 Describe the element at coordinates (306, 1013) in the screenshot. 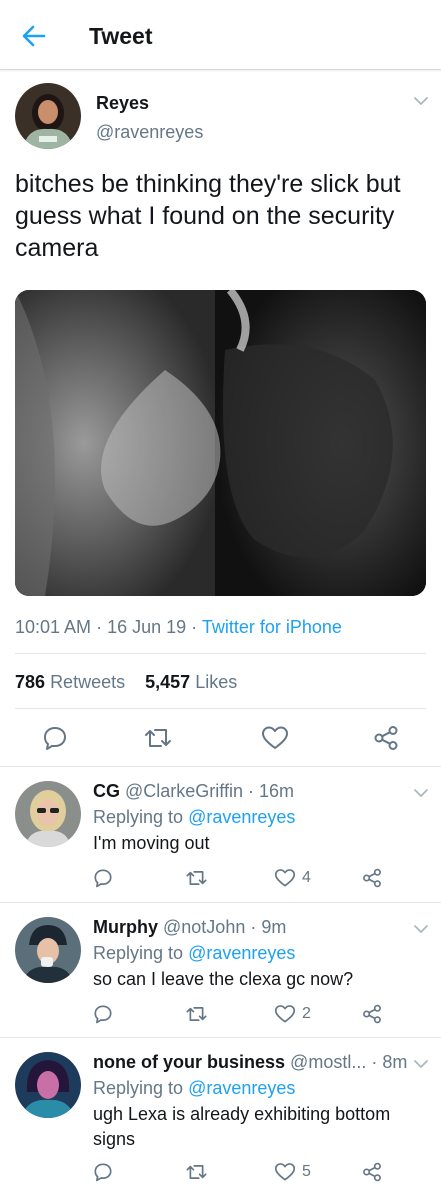

I see `like-count: 2` at that location.